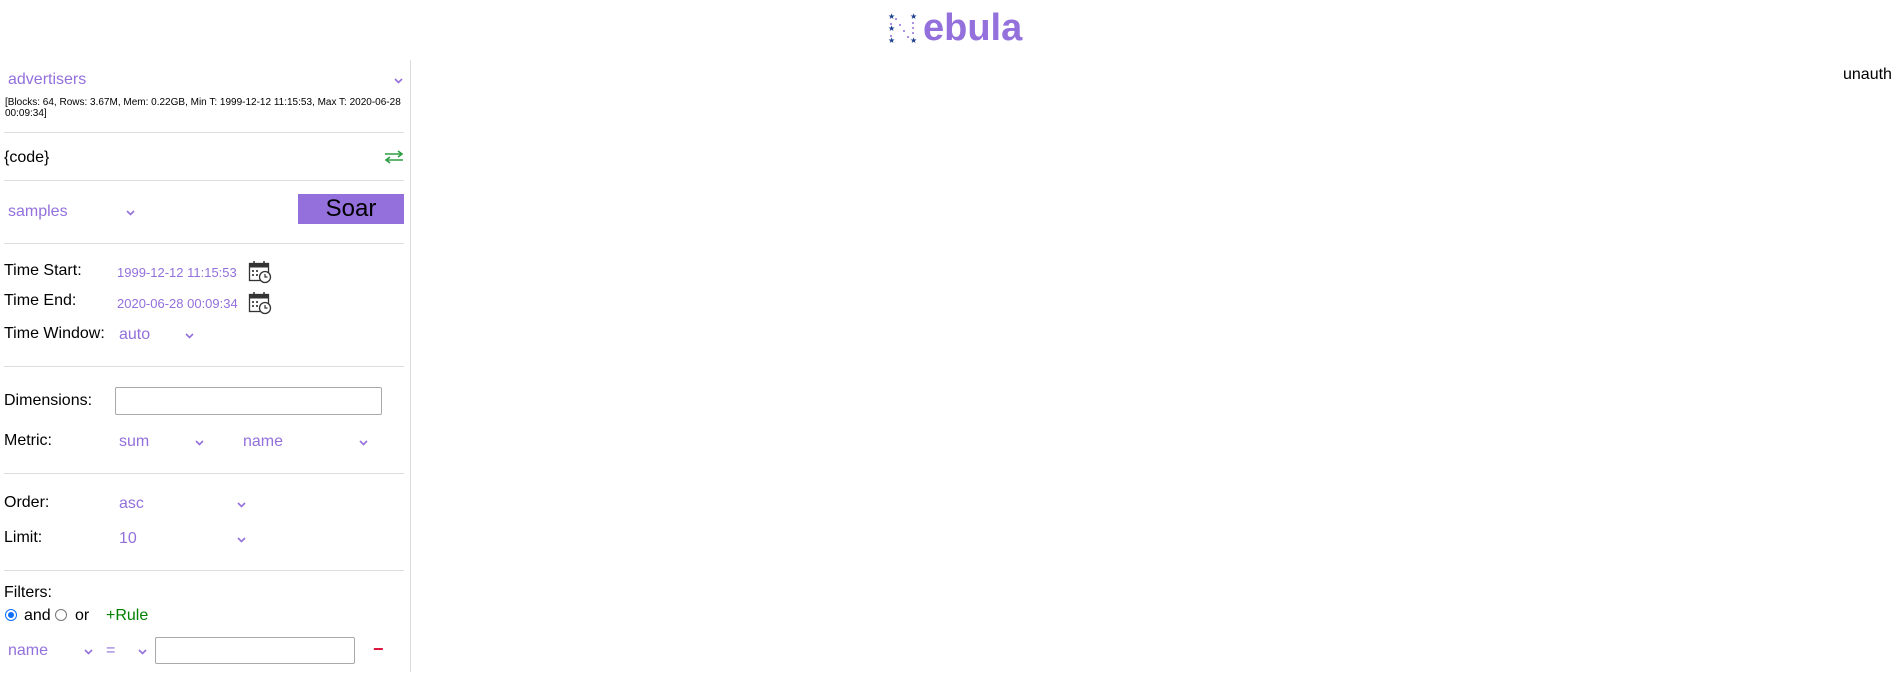 This screenshot has width=1903, height=683. I want to click on metric-column-value: name, so click(263, 441).